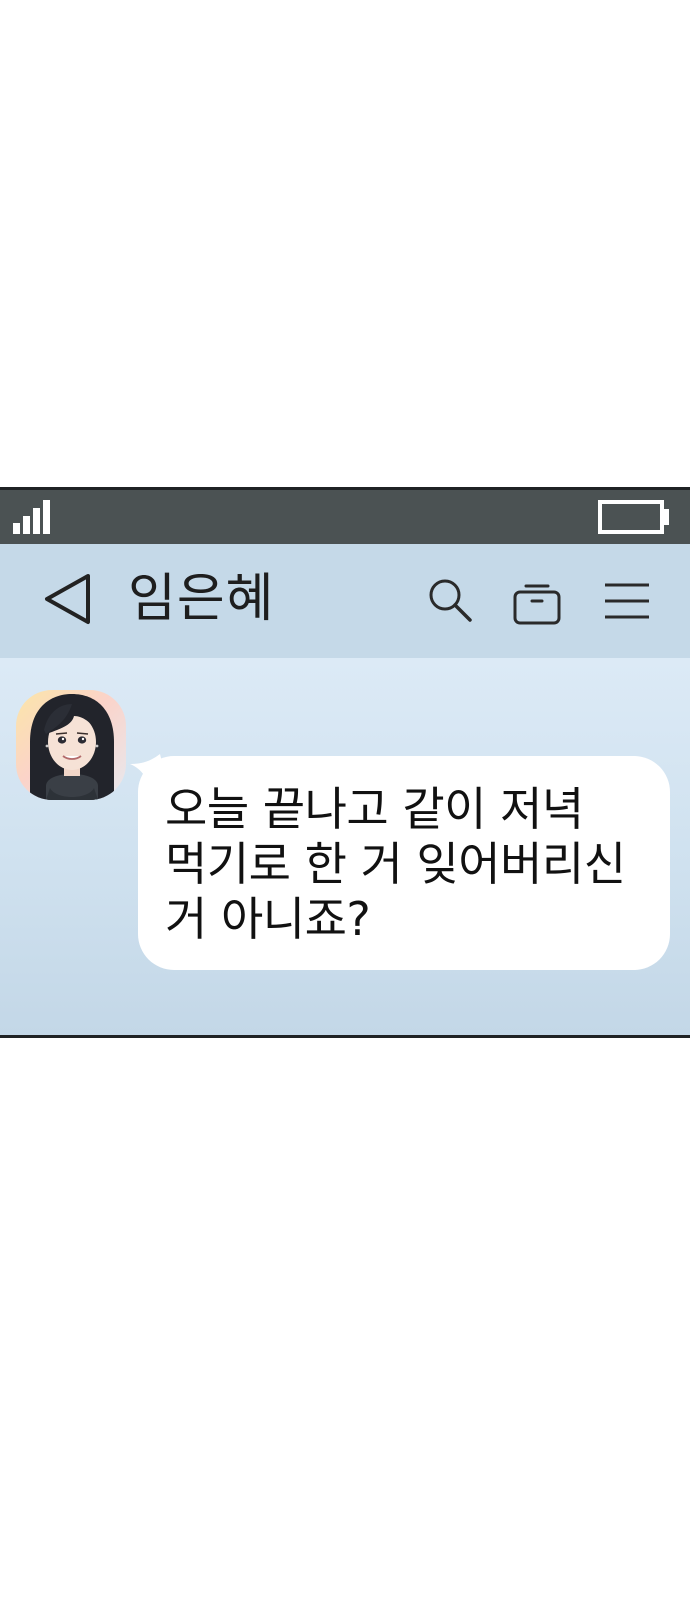  Describe the element at coordinates (537, 601) in the screenshot. I see `bag-icon` at that location.